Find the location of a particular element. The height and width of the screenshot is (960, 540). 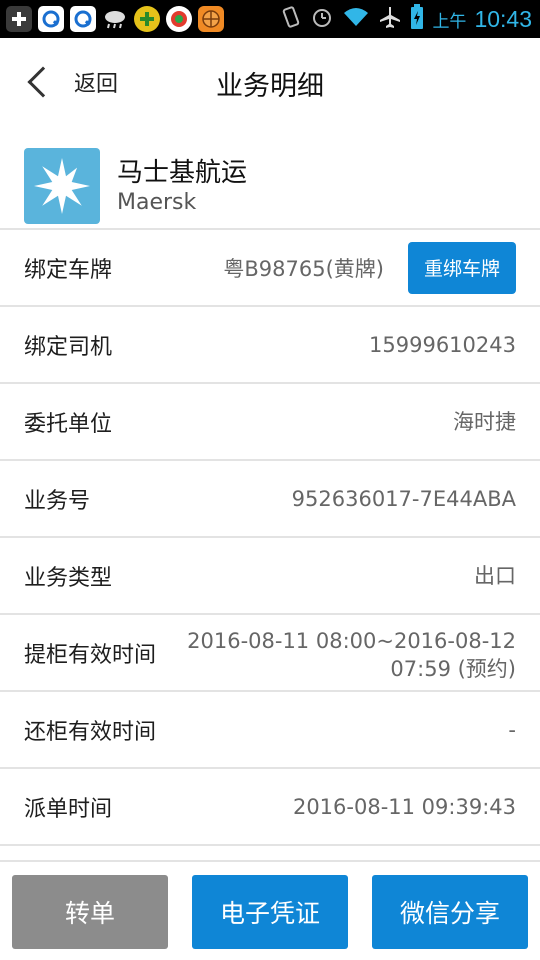

e-voucher-button: 电子凭证 is located at coordinates (270, 912).